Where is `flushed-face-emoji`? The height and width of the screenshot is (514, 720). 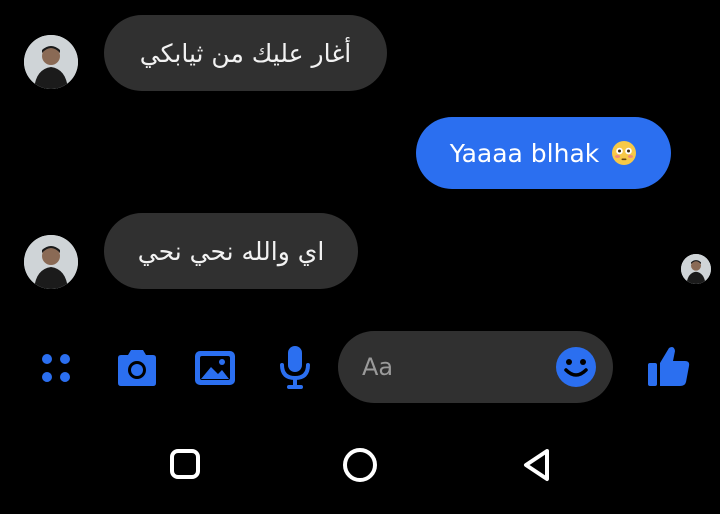 flushed-face-emoji is located at coordinates (624, 153).